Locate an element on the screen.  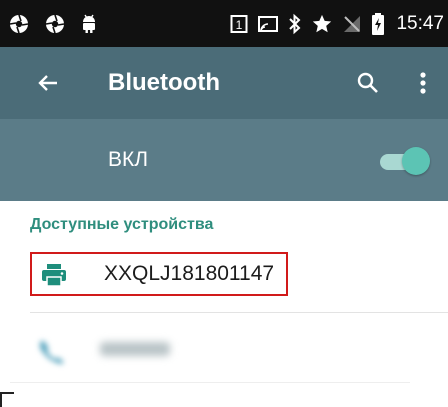
svg-text: 1 is located at coordinates (239, 25).